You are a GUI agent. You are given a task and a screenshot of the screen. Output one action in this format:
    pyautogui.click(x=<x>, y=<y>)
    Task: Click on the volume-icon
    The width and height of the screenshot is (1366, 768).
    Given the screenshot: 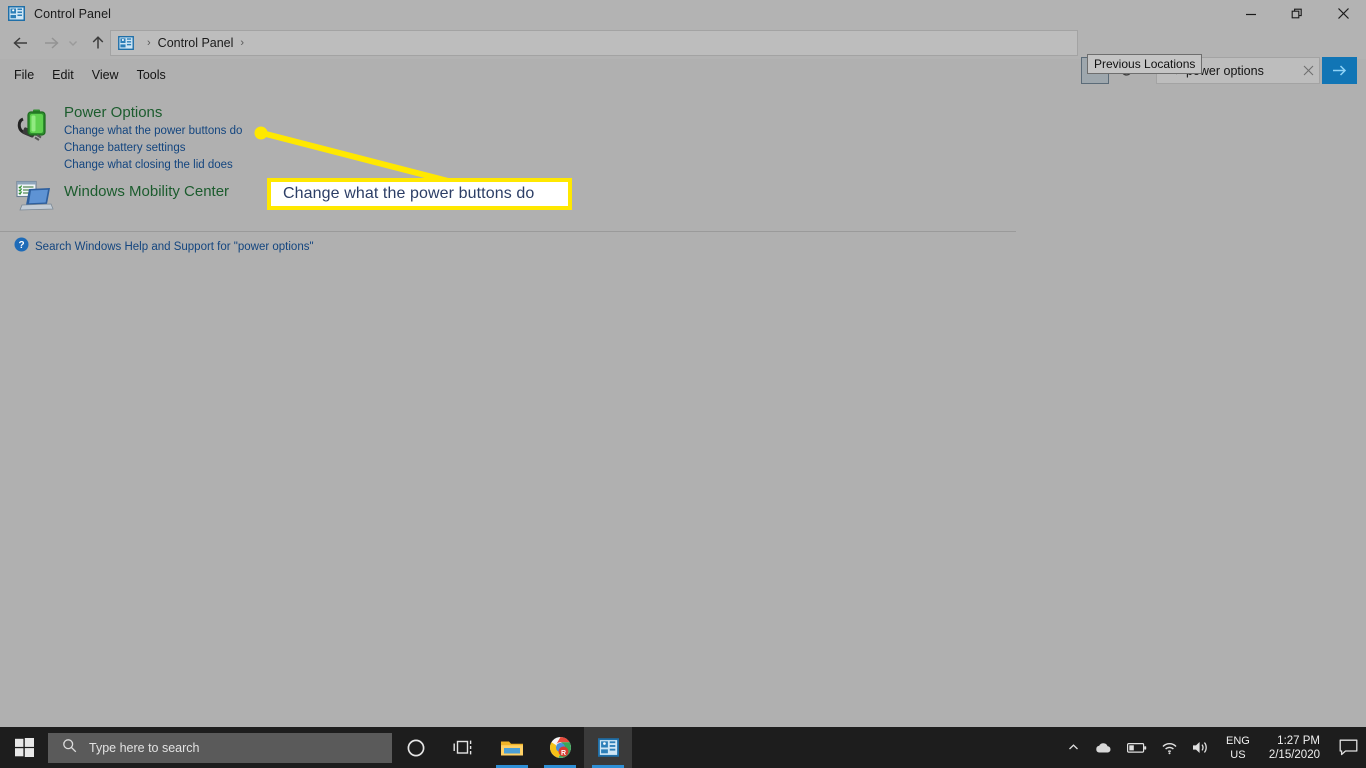 What is the action you would take?
    pyautogui.click(x=1201, y=747)
    